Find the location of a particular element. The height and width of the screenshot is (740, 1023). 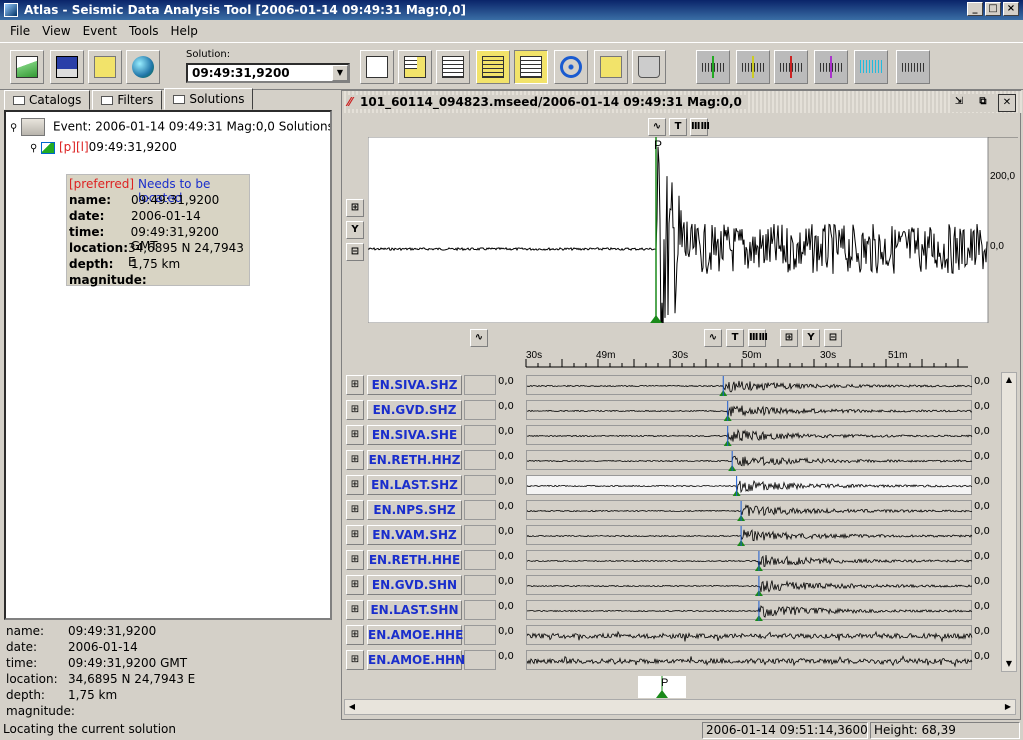

minimize-button: _ is located at coordinates (975, 9).